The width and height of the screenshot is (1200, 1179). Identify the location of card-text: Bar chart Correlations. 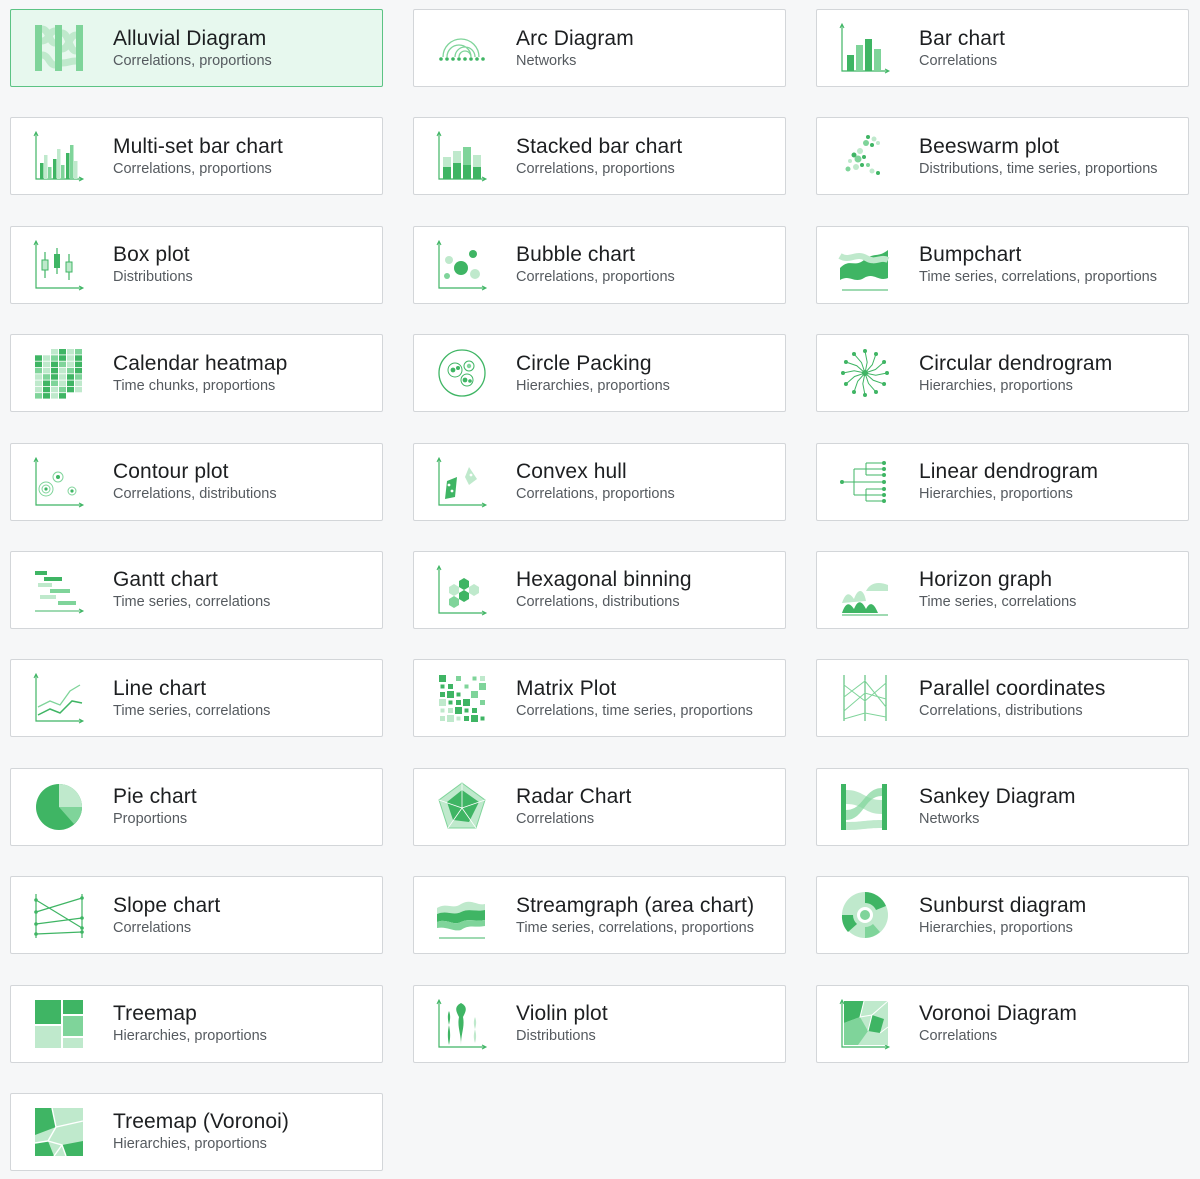
(962, 48).